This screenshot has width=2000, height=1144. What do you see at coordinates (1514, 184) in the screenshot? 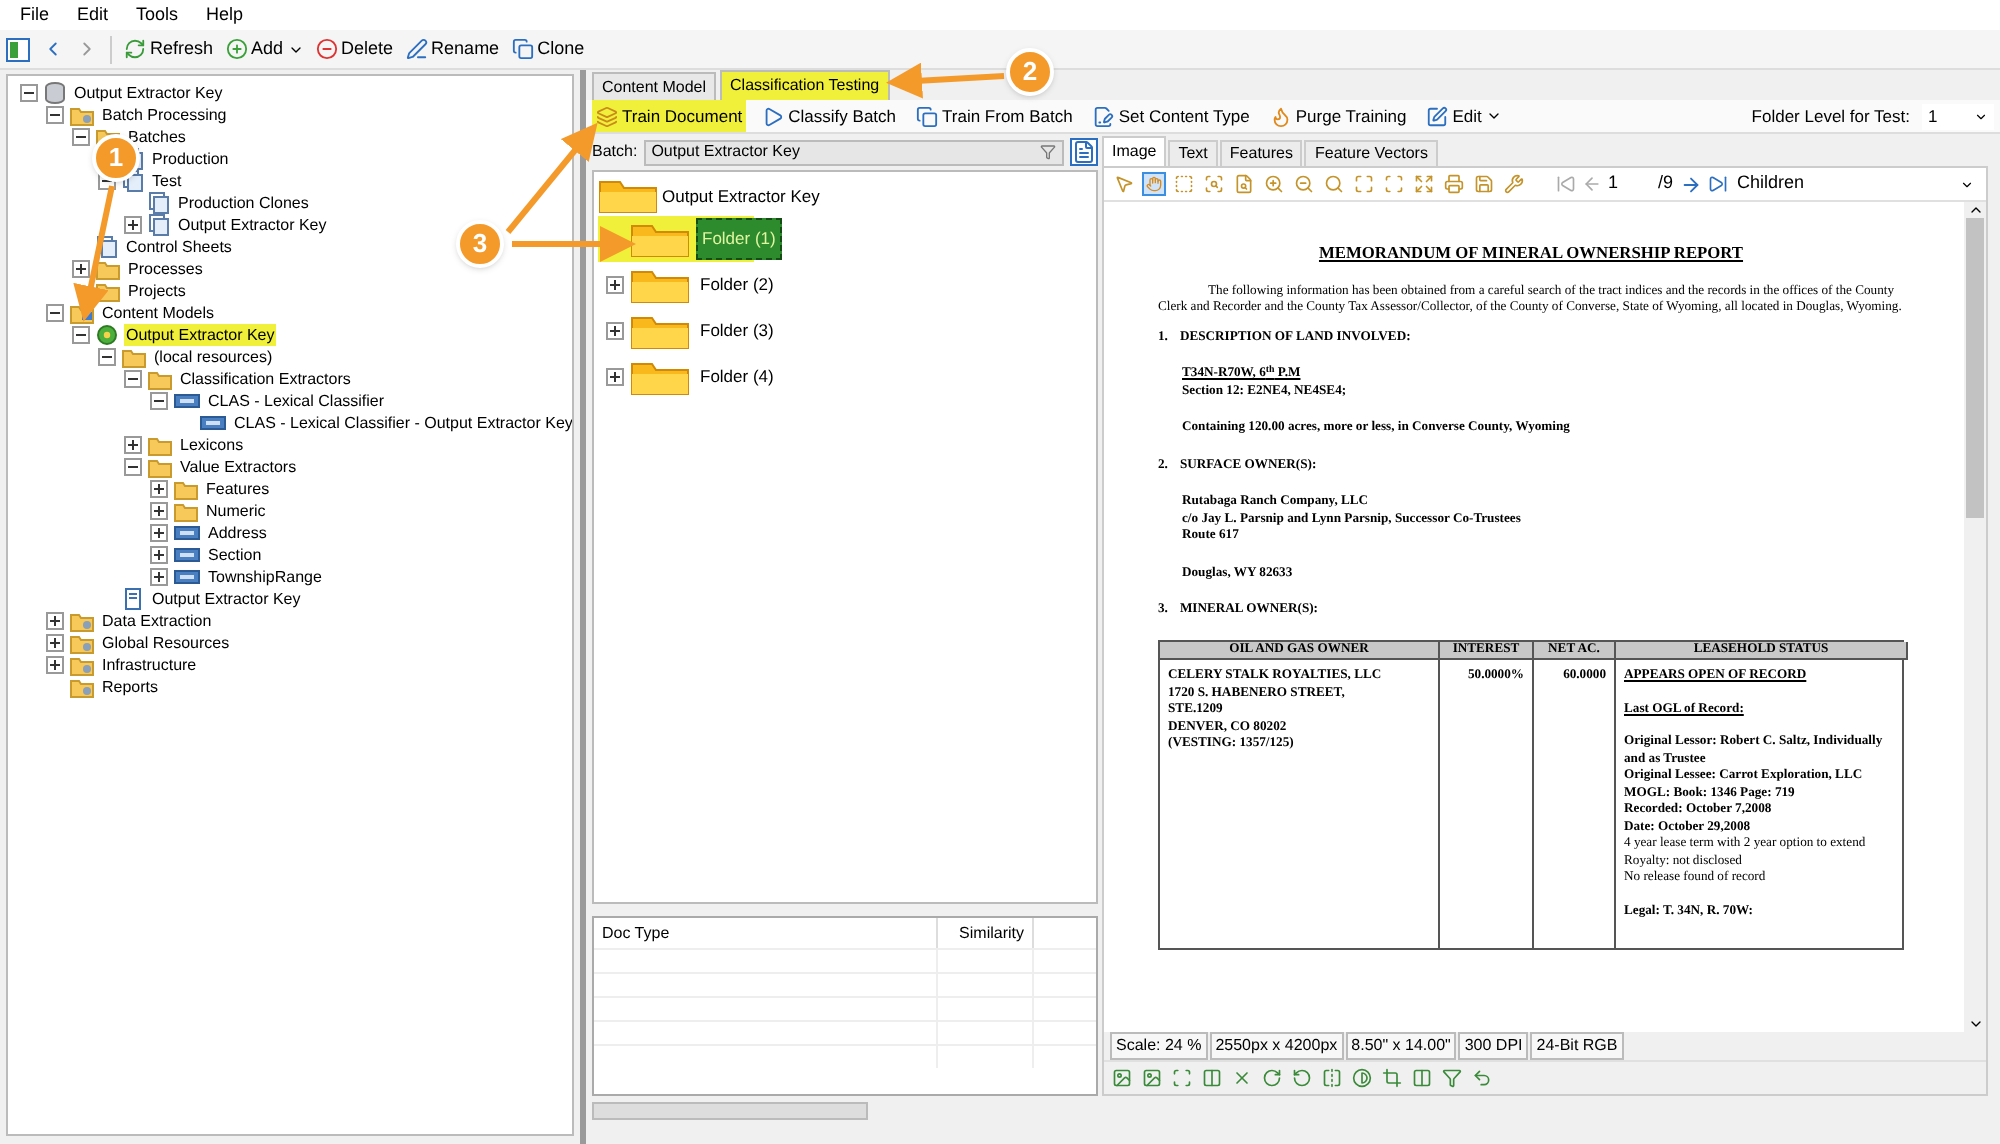
I see `wrench-icon` at bounding box center [1514, 184].